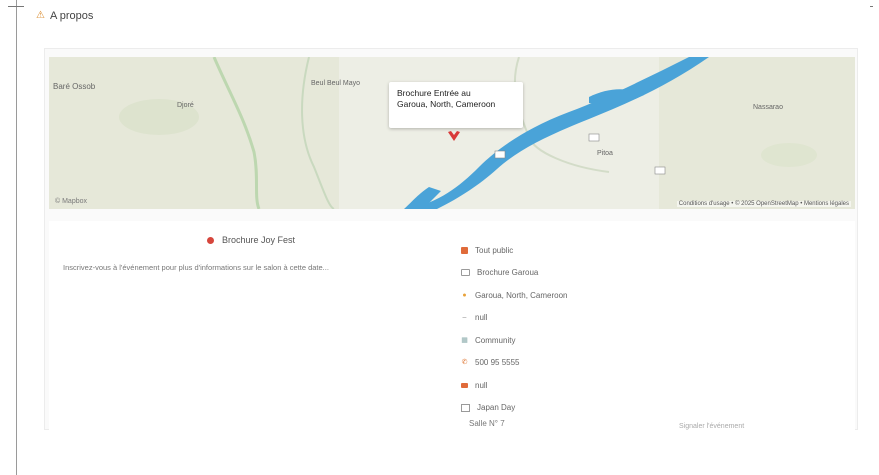 The image size is (879, 475). I want to click on popup-line: Brochure Entrée au, so click(434, 93).